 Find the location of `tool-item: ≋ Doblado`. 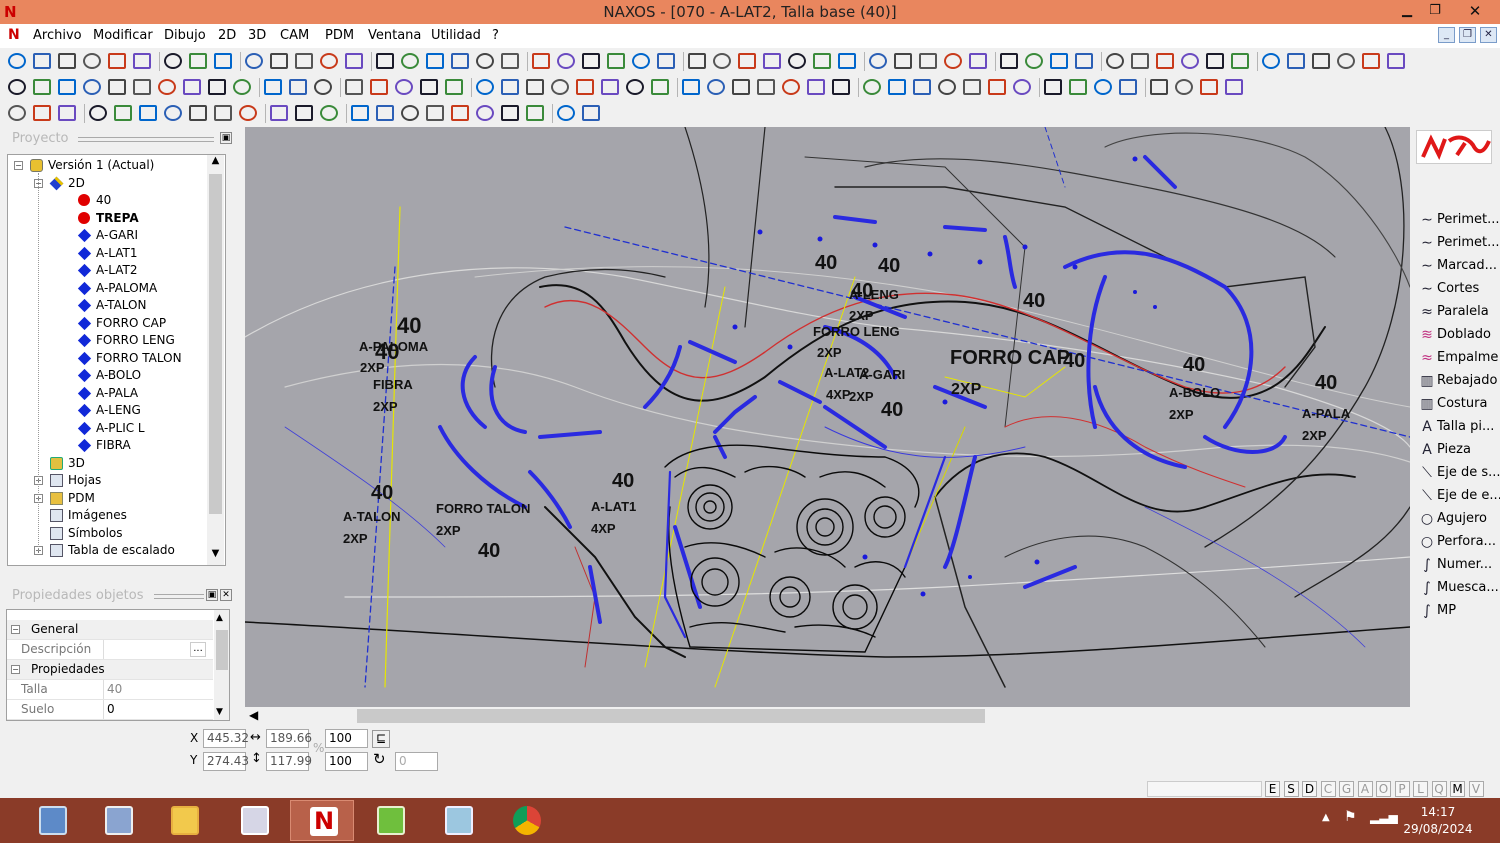

tool-item: ≋ Doblado is located at coordinates (1458, 335).